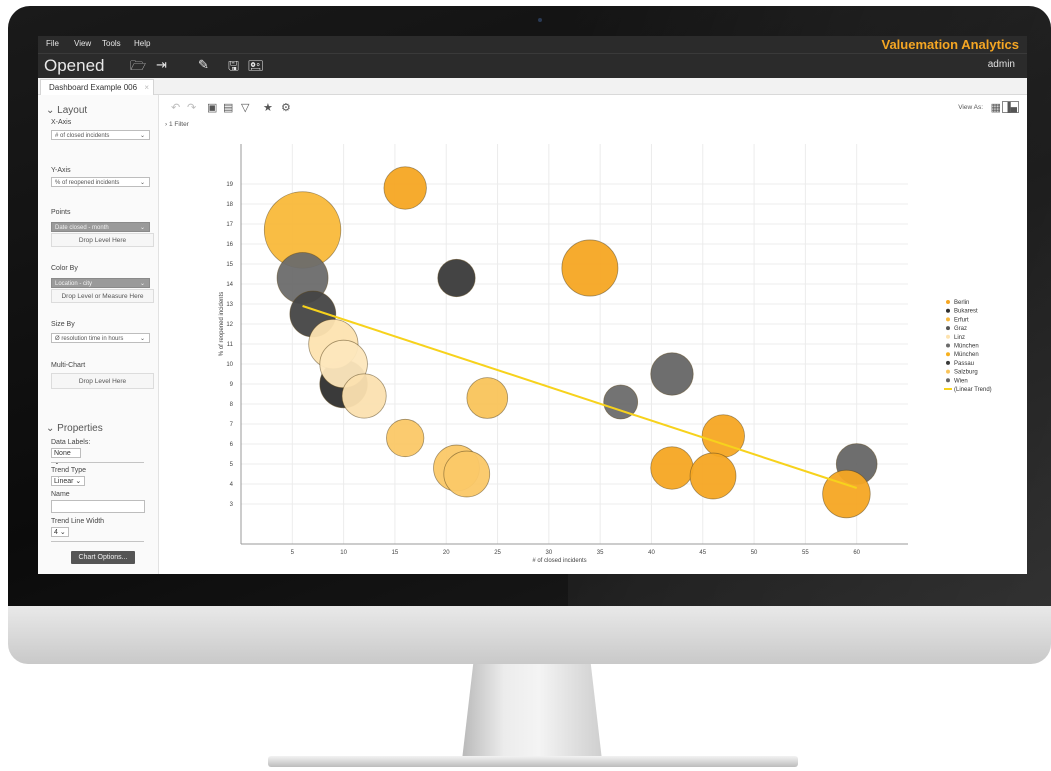 The image size is (1051, 771). I want to click on x-tick-label: 50, so click(754, 553).